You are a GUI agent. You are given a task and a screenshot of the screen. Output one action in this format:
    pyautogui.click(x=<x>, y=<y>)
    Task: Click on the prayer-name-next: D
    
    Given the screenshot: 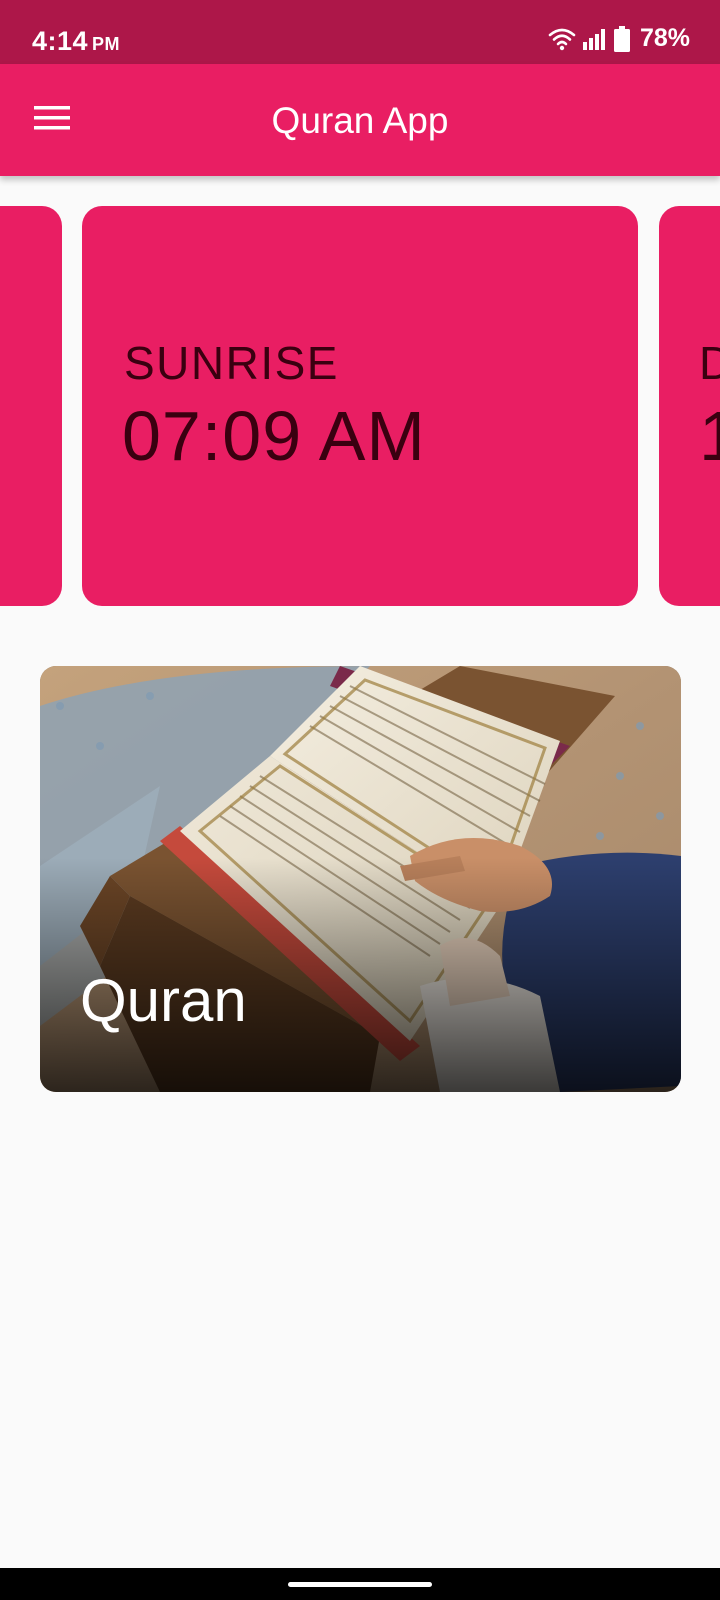 What is the action you would take?
    pyautogui.click(x=709, y=363)
    